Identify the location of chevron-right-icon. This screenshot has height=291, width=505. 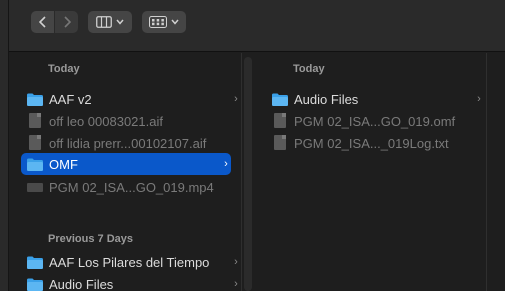
(67, 22).